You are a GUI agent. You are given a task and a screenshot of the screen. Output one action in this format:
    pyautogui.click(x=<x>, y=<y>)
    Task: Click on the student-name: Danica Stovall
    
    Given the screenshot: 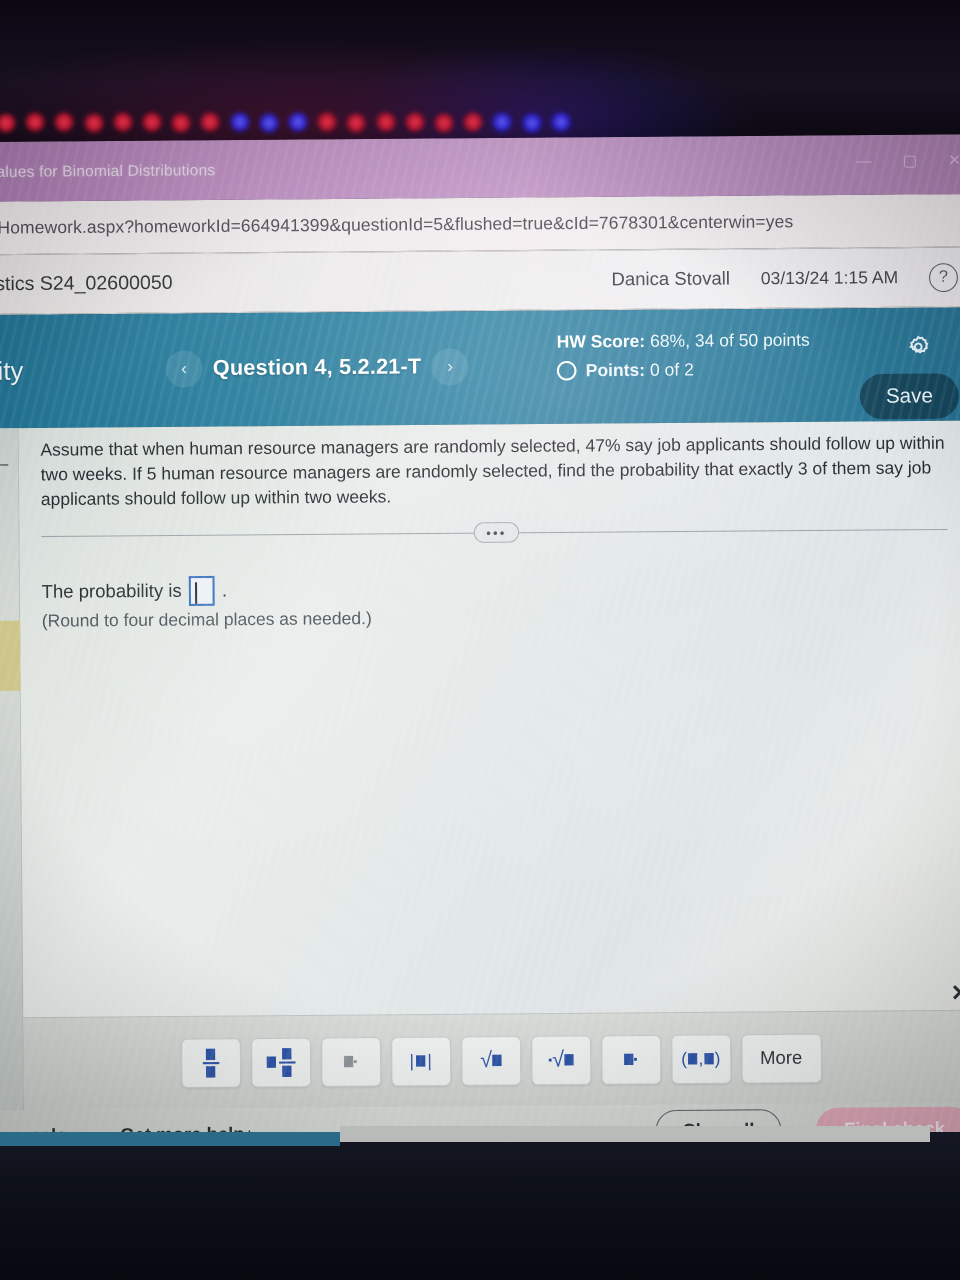 What is the action you would take?
    pyautogui.click(x=671, y=278)
    